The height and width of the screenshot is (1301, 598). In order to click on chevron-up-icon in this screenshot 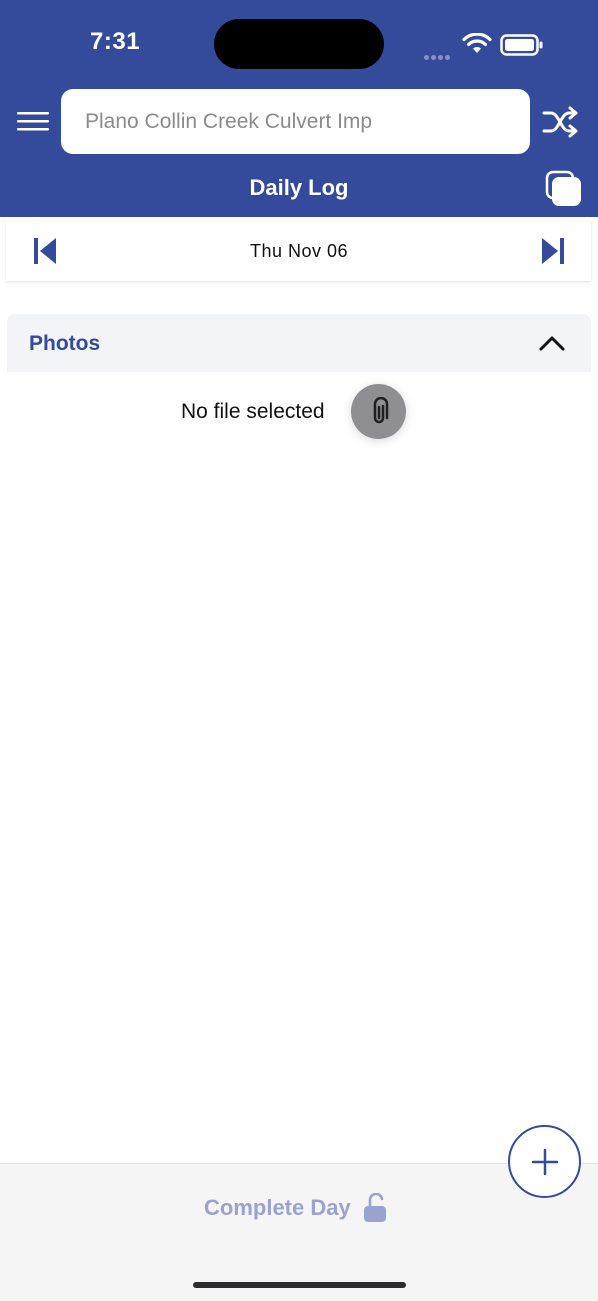, I will do `click(552, 343)`.